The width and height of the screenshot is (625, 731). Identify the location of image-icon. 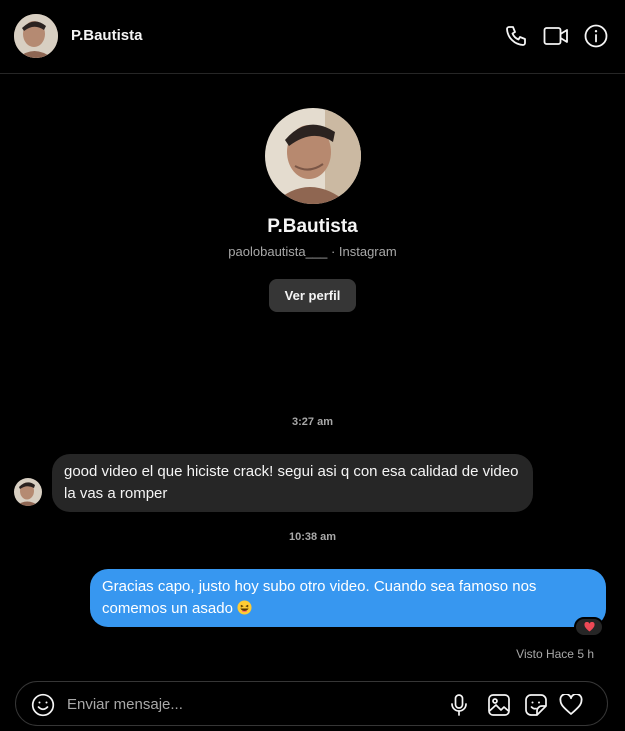
(499, 705).